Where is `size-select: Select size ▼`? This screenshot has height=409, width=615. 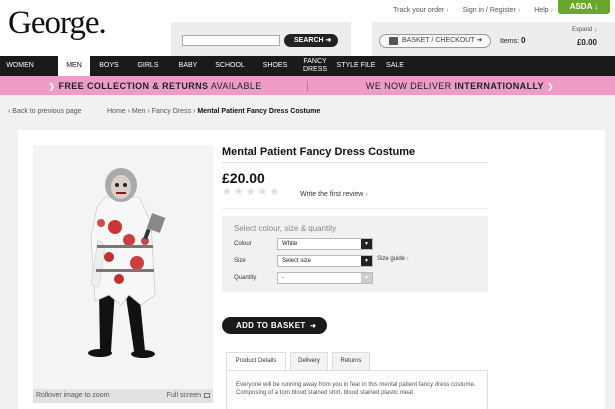
size-select: Select size ▼ is located at coordinates (325, 261).